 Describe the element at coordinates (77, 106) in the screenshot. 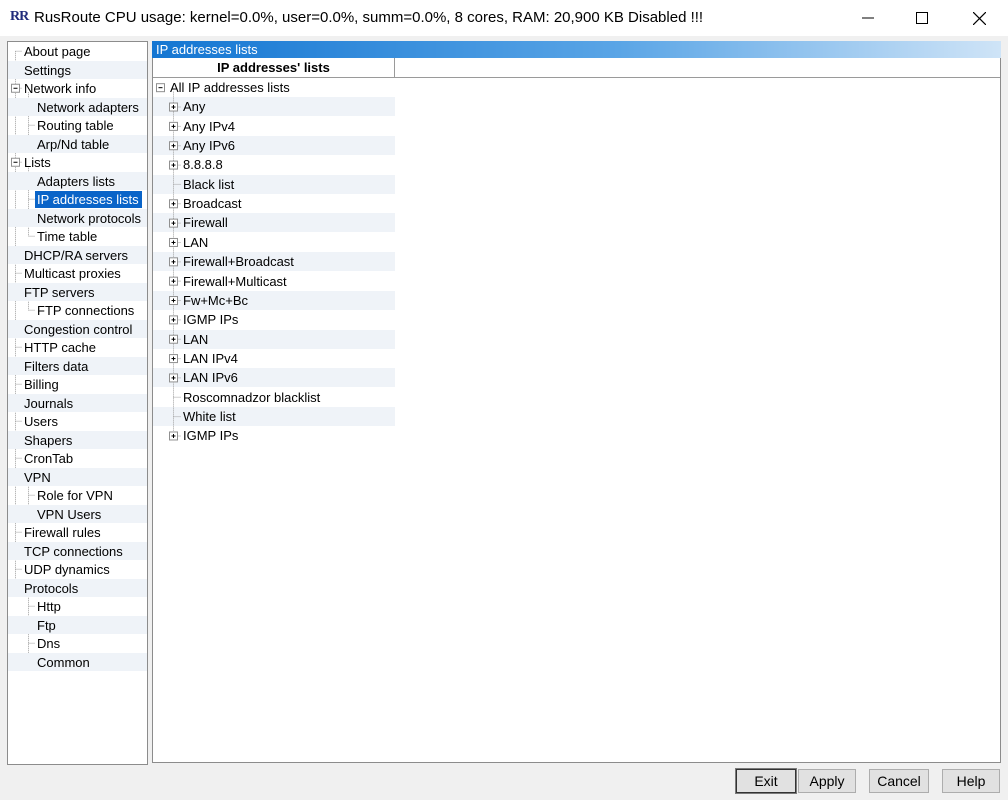

I see `tree-item: Network adapters` at that location.